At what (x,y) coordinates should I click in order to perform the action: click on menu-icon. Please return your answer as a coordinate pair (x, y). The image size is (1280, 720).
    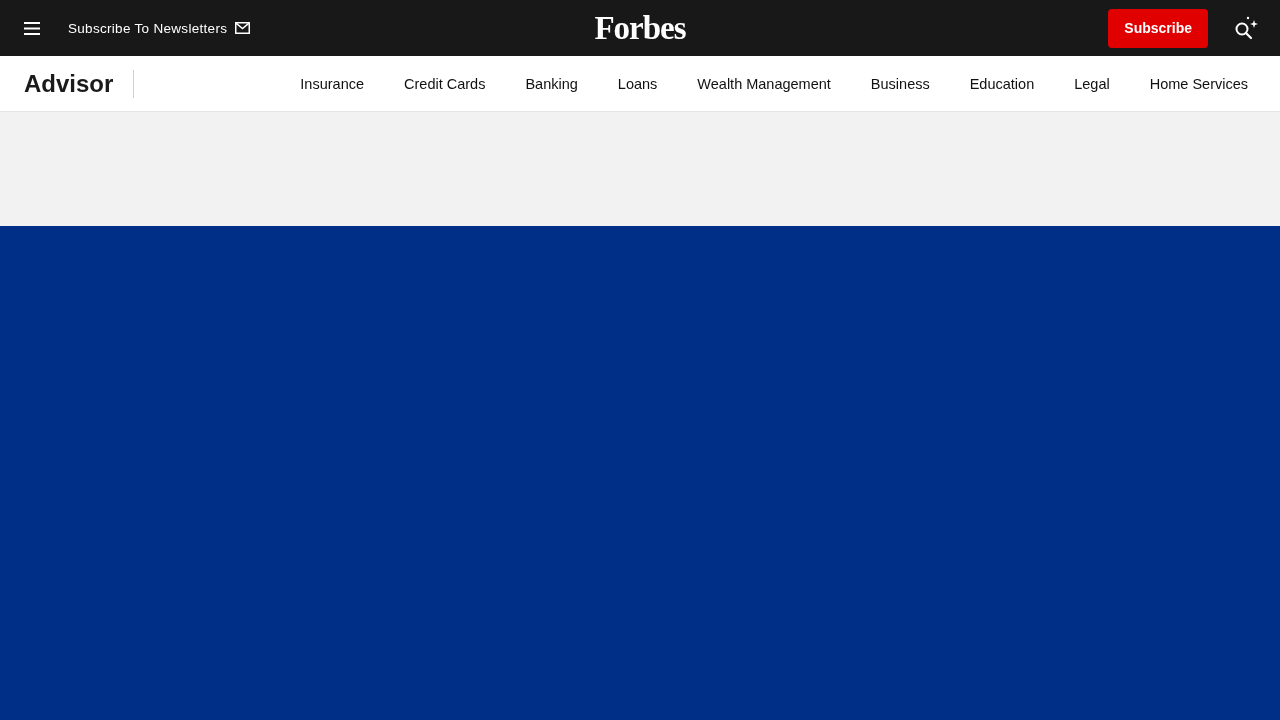
    Looking at the image, I should click on (32, 28).